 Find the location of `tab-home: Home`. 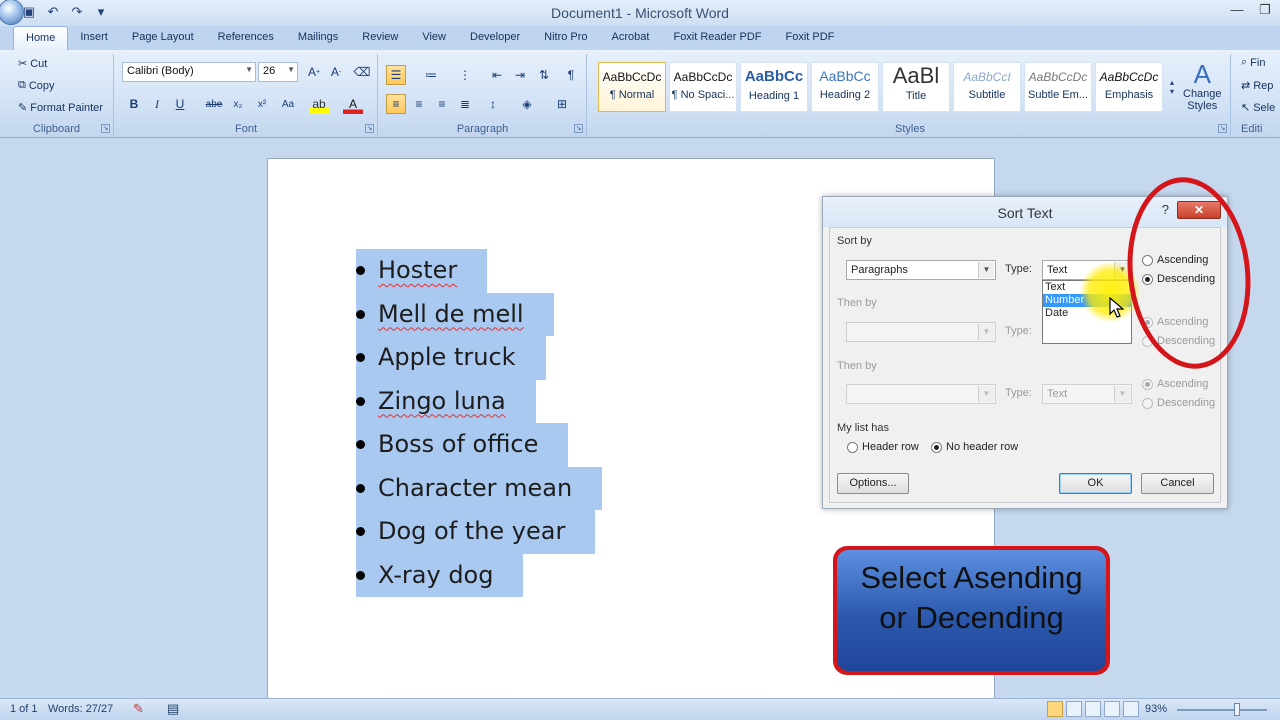

tab-home: Home is located at coordinates (41, 38).